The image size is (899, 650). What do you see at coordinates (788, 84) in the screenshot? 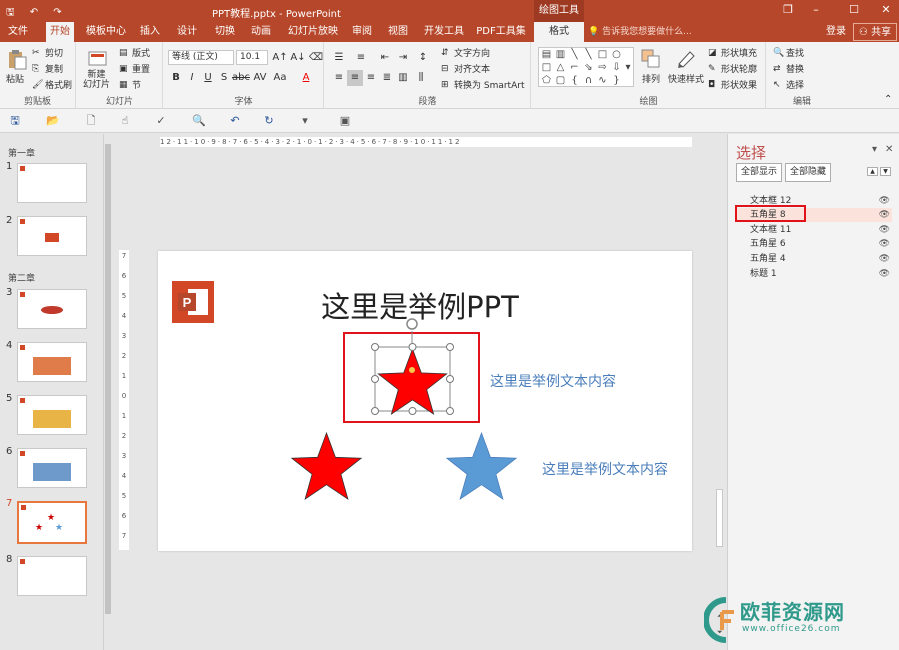
I see `select-button: ↖ 选择` at bounding box center [788, 84].